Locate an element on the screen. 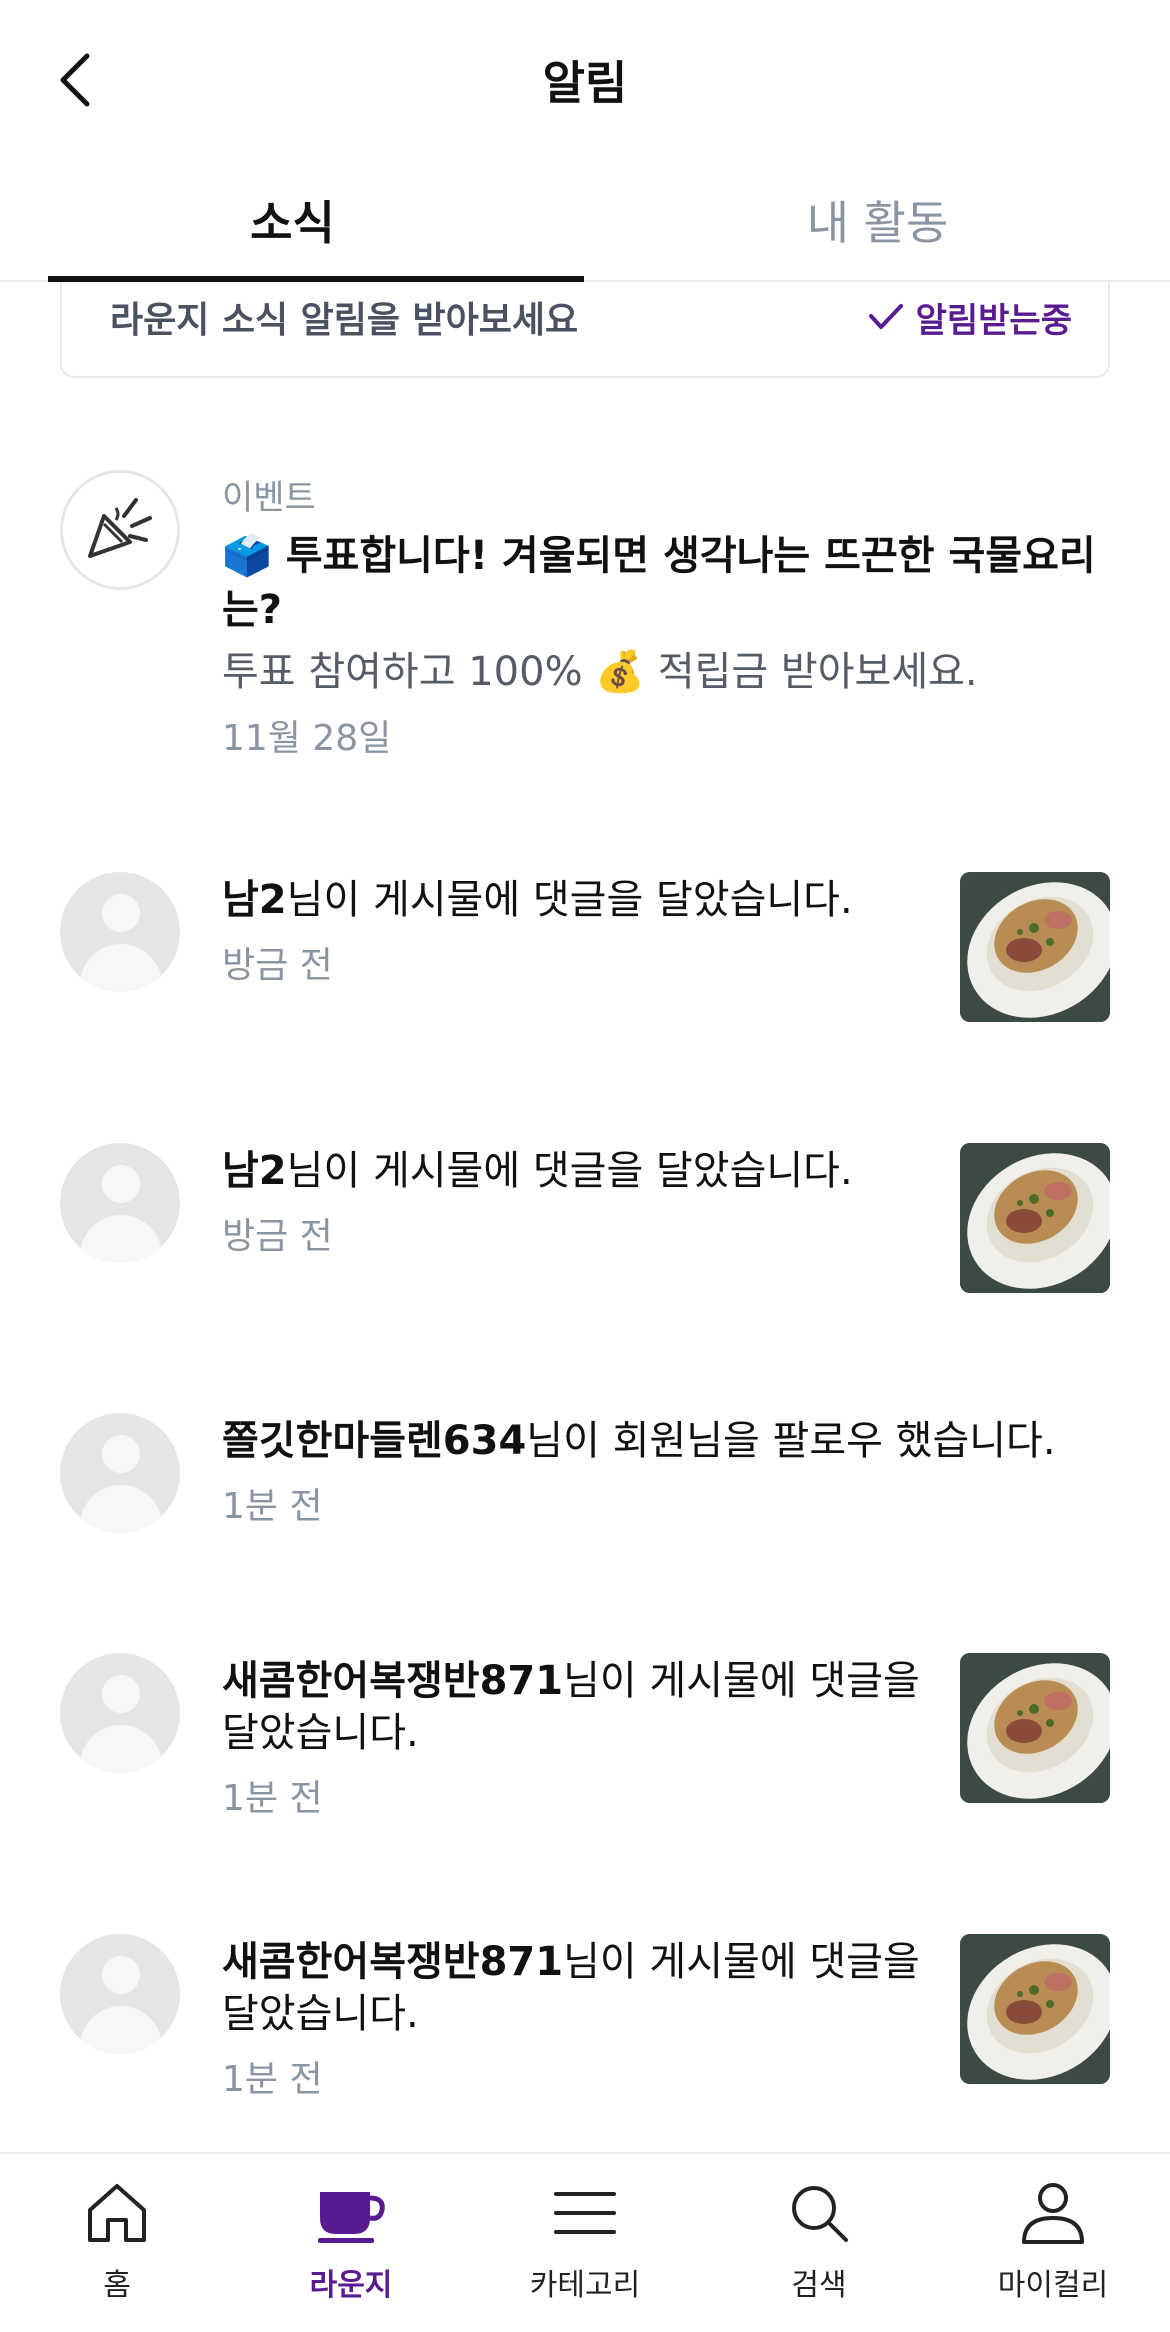 The image size is (1170, 2332). subscription-text: 라운지 소식 알림을 받아보세요 is located at coordinates (344, 320).